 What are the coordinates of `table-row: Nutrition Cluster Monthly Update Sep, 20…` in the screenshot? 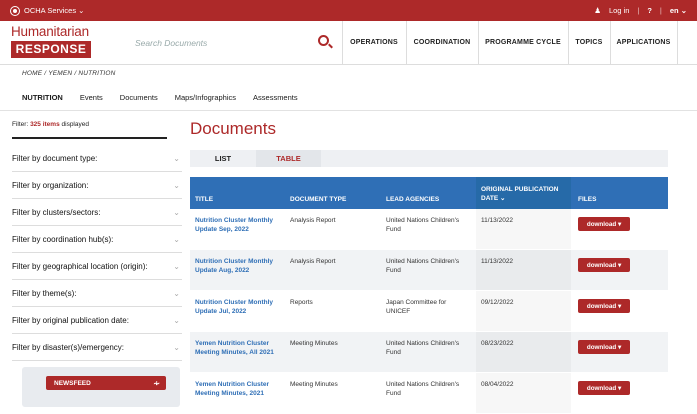 It's located at (429, 229).